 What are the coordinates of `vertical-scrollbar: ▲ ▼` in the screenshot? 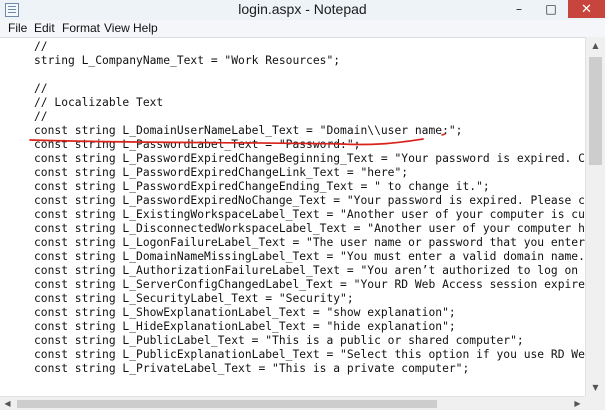 It's located at (595, 216).